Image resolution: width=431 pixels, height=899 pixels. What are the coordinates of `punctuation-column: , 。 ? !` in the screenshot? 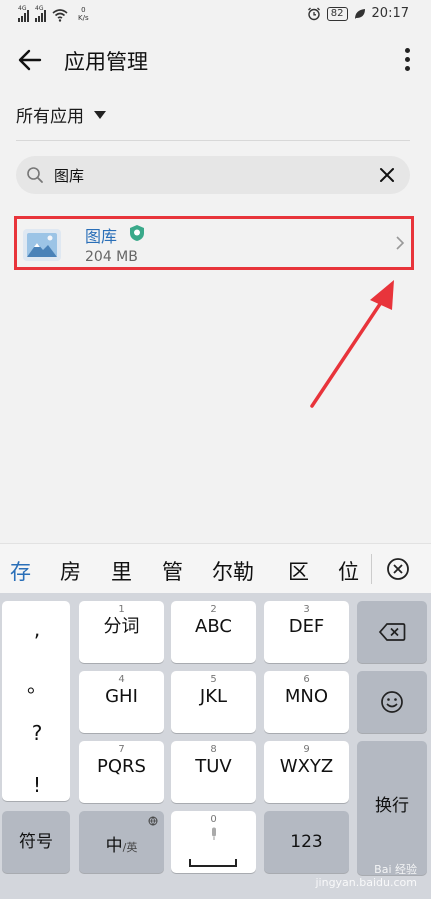 It's located at (36, 701).